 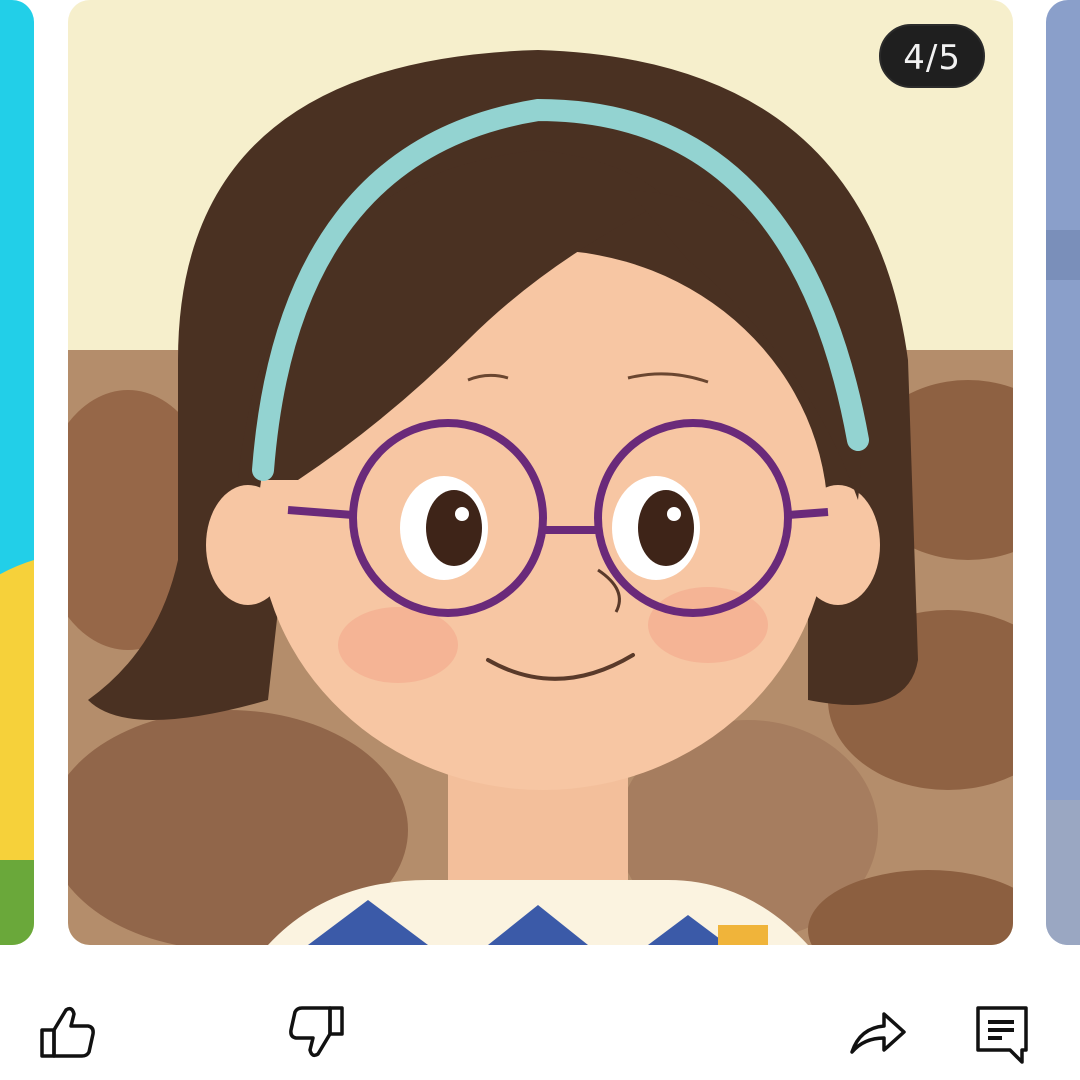 I want to click on share-button, so click(x=878, y=1032).